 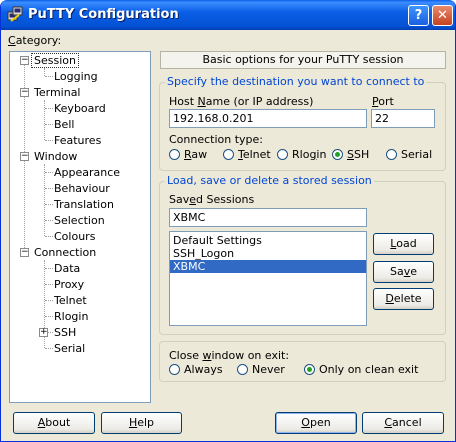 I want to click on tree-item-telnet: Telnet, so click(x=70, y=300).